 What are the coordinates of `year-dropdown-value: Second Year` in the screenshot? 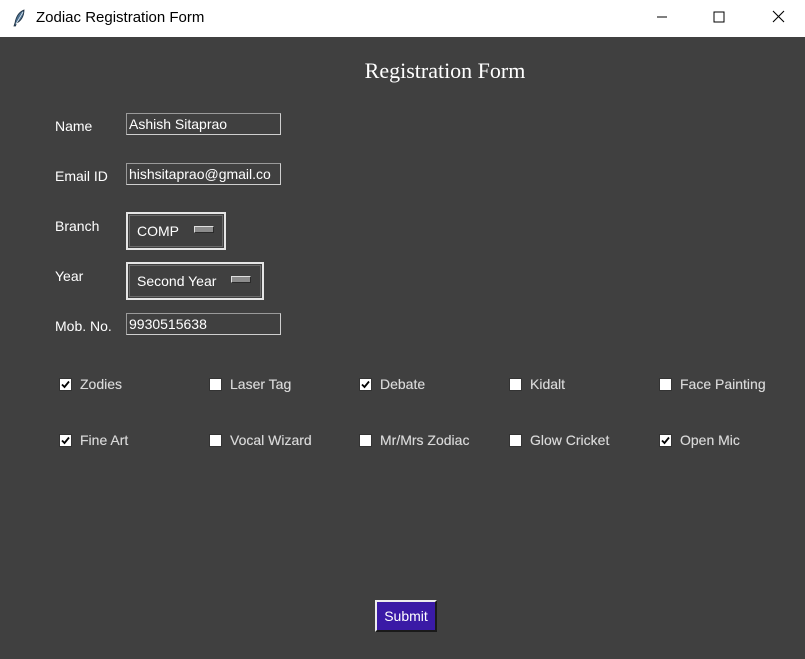 It's located at (177, 281).